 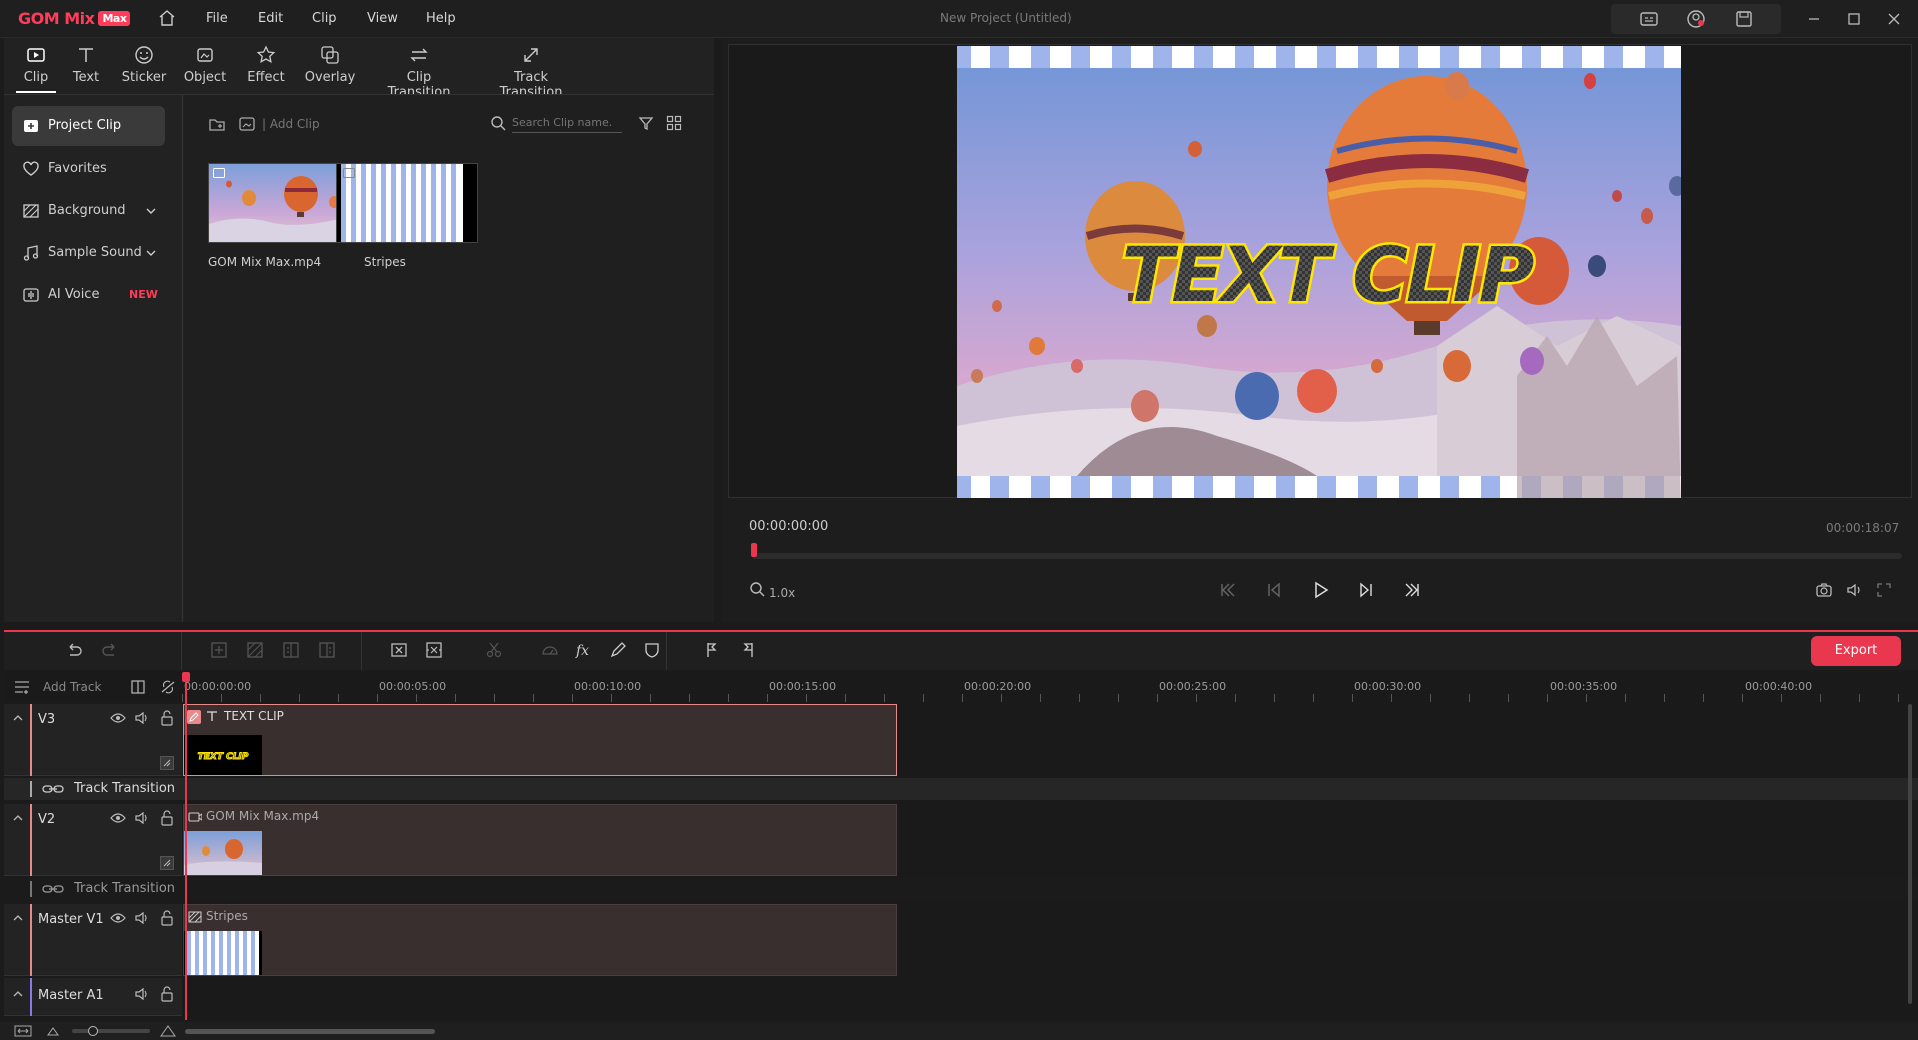 What do you see at coordinates (494, 650) in the screenshot?
I see `cut-icon` at bounding box center [494, 650].